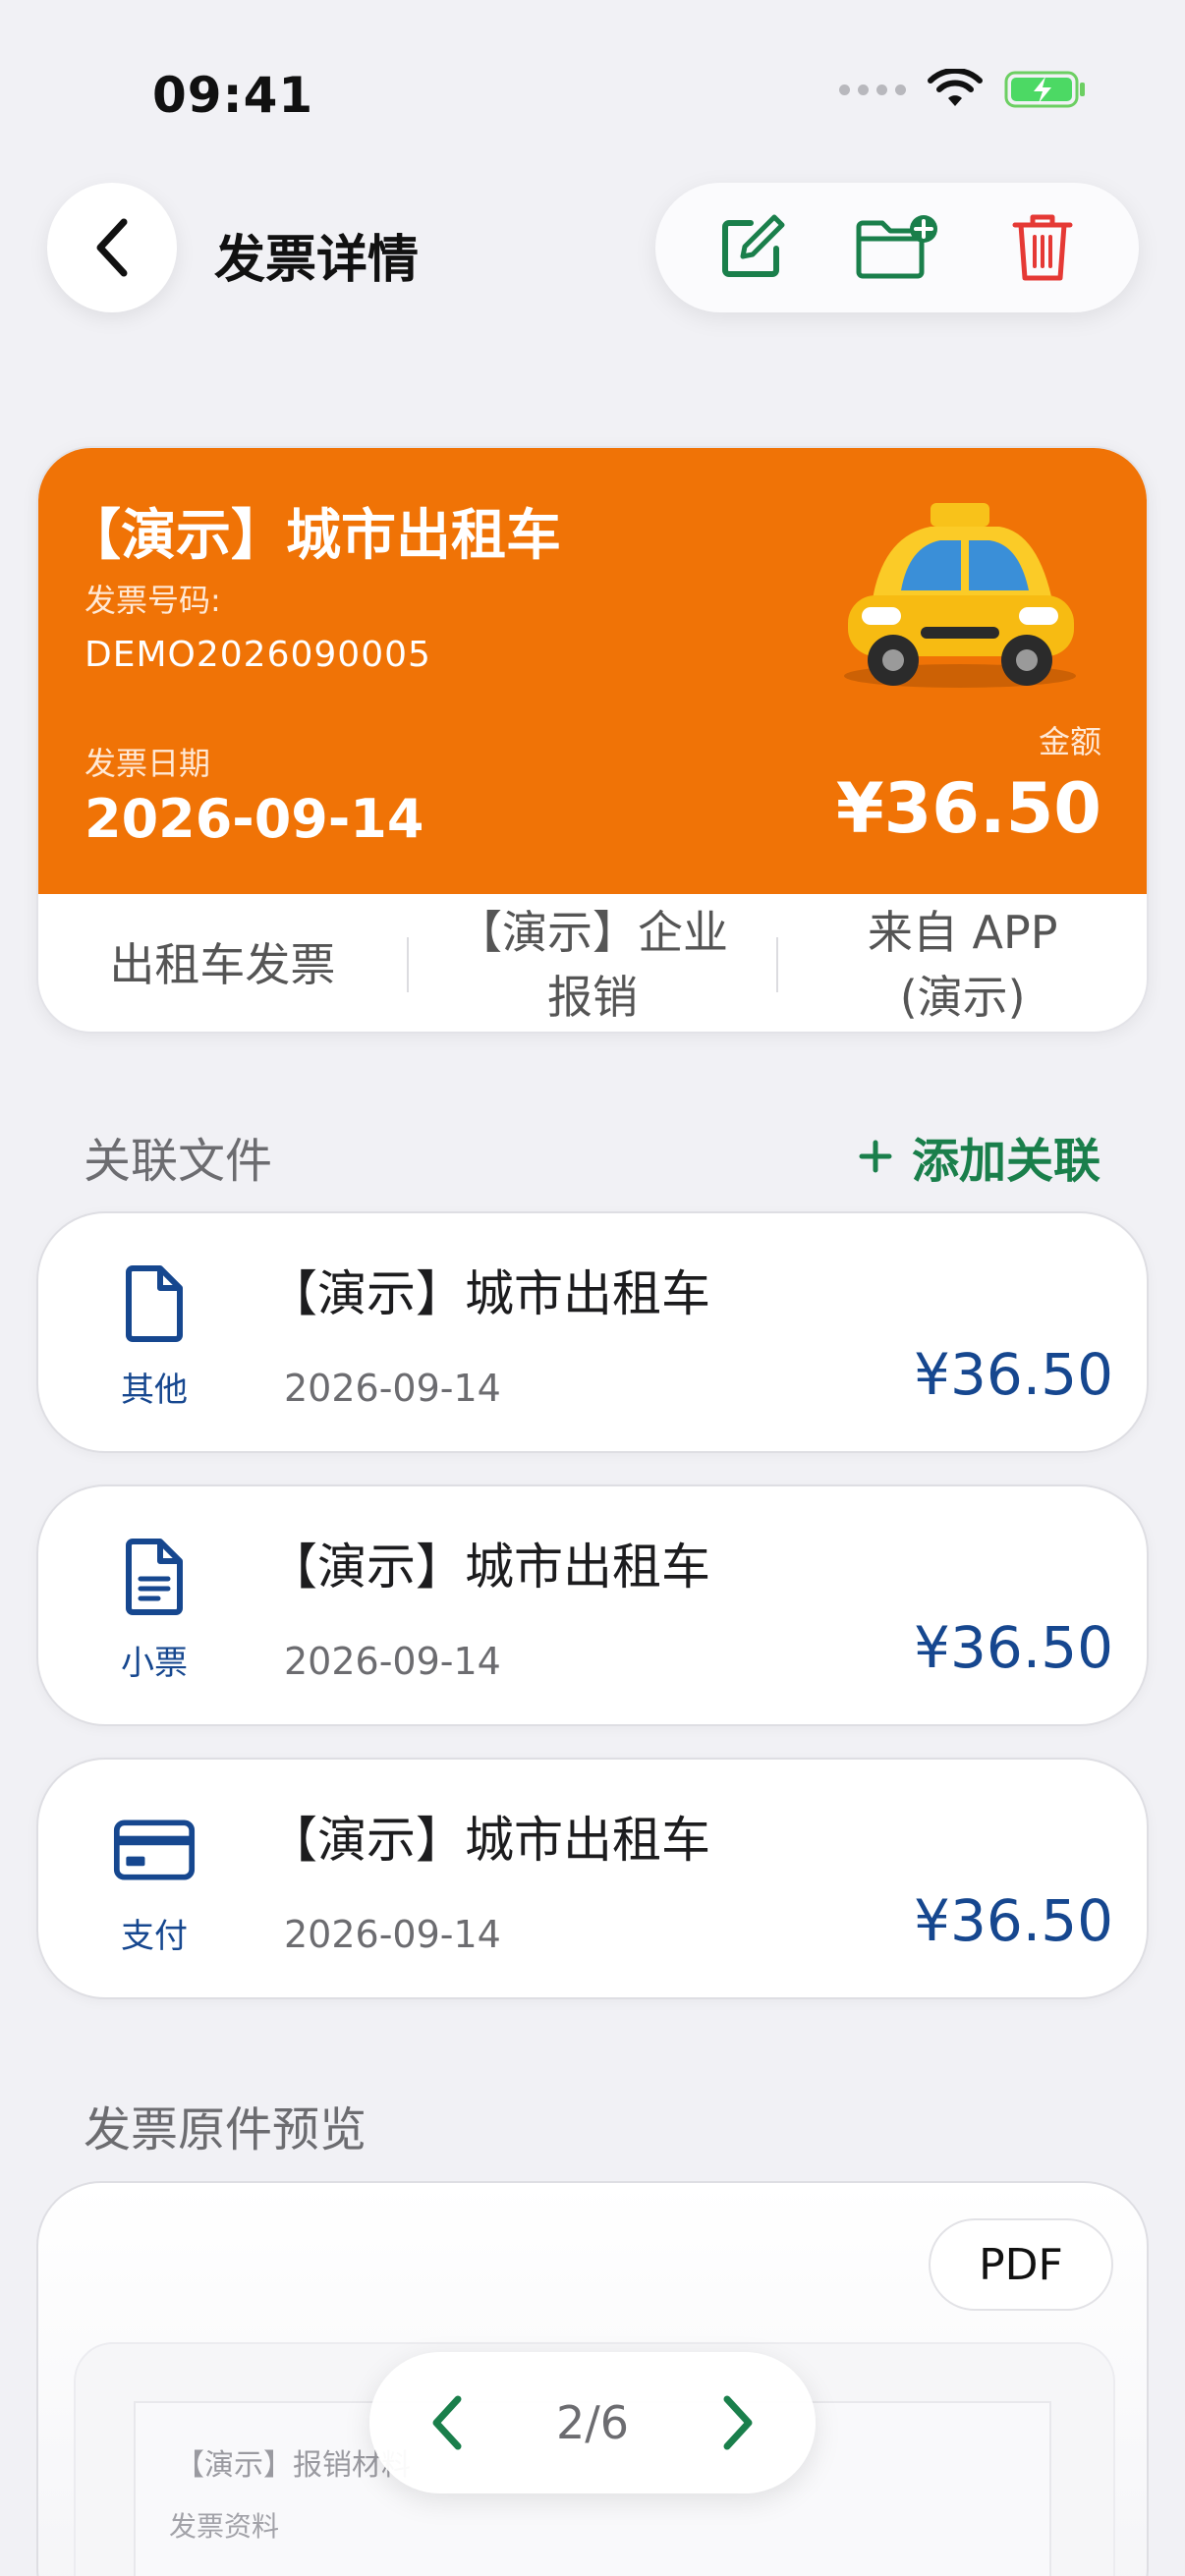  I want to click on edit-button, so click(752, 247).